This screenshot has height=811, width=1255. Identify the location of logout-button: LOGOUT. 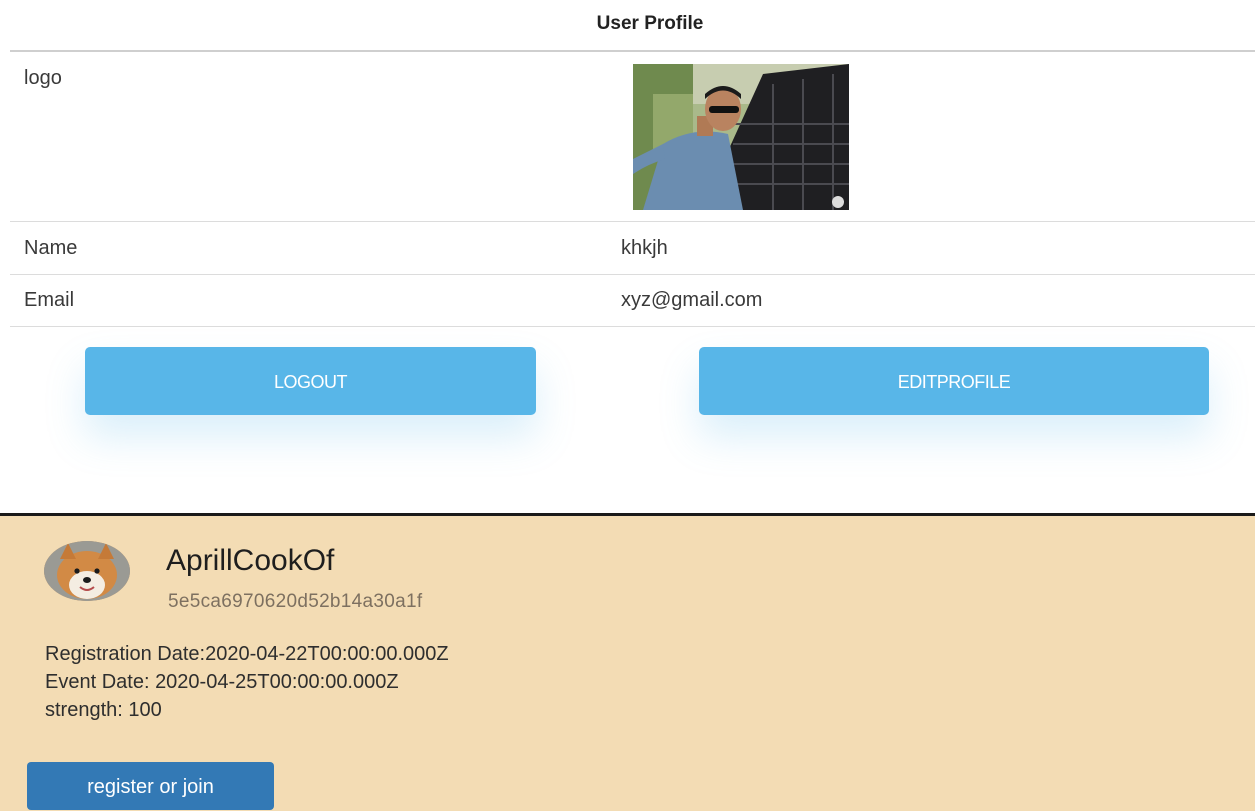
(310, 381).